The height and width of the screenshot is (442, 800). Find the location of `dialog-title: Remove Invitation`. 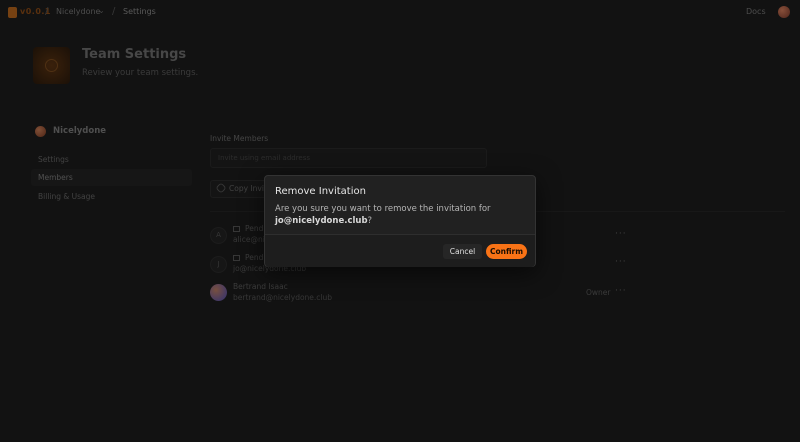

dialog-title: Remove Invitation is located at coordinates (320, 191).